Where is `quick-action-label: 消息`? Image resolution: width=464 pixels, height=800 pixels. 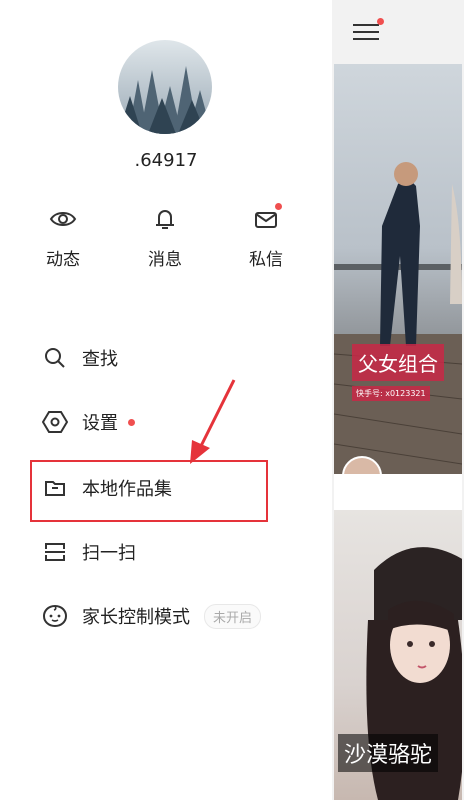
quick-action-label: 消息 is located at coordinates (165, 260).